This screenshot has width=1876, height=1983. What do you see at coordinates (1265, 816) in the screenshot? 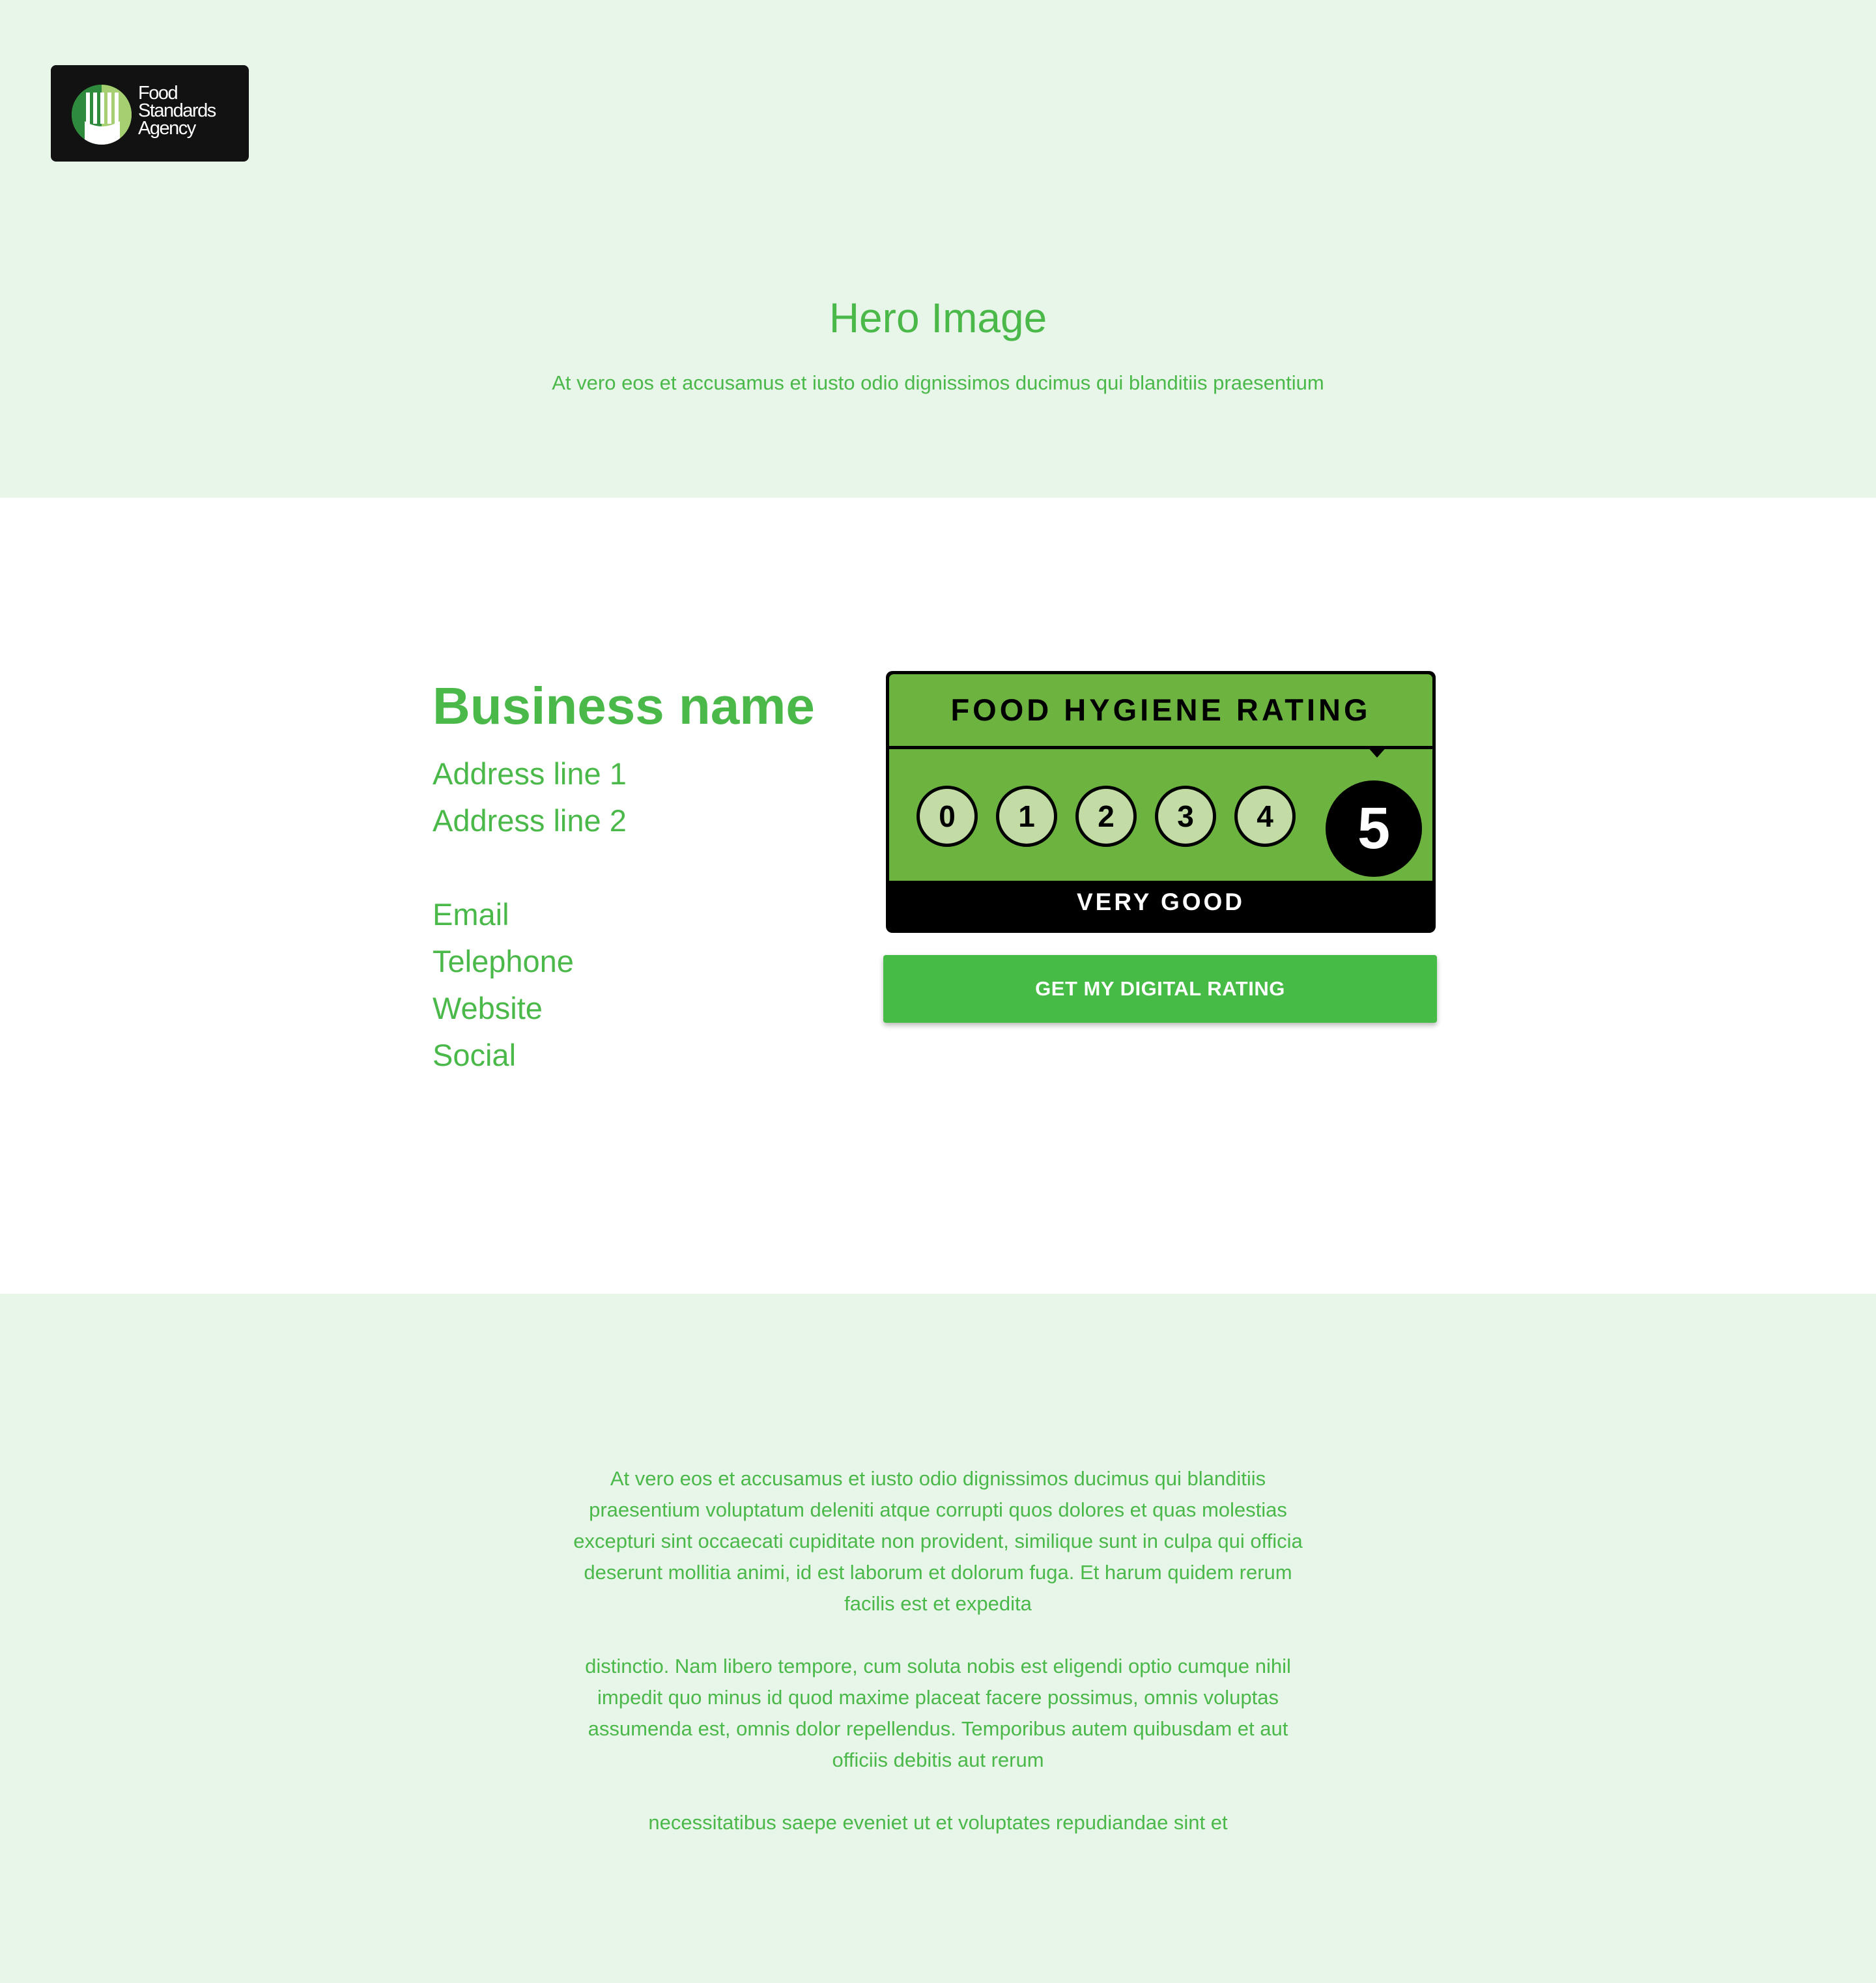
I see `rating-circle-4: 4` at bounding box center [1265, 816].